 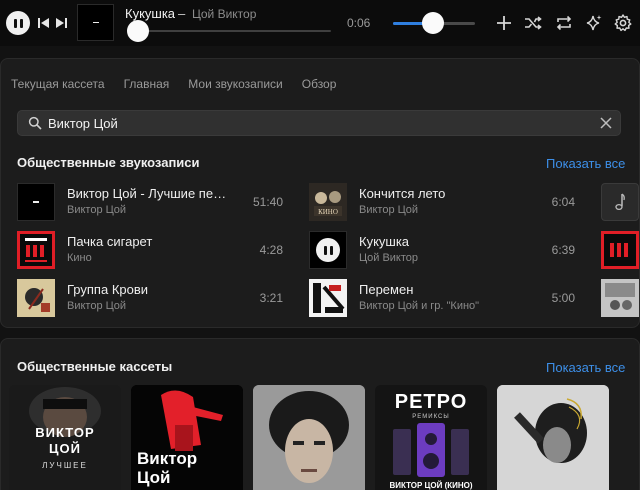 I want to click on track-row: Пачка сигарет Кино 4:28, so click(x=152, y=251).